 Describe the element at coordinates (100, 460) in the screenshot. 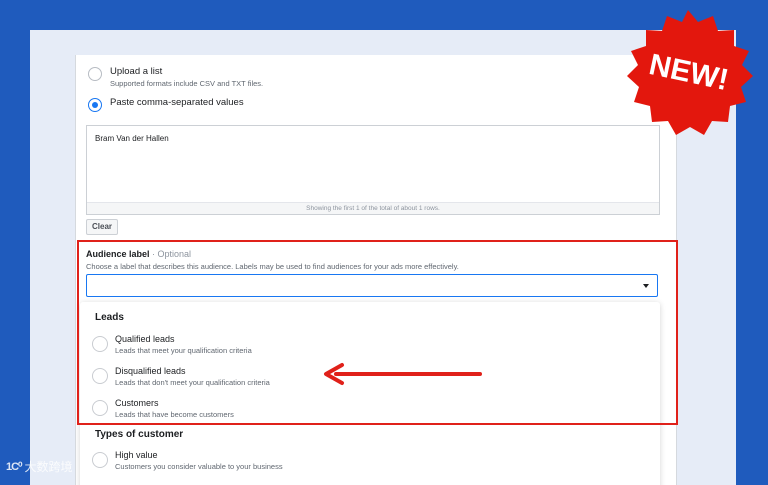

I see `high-value-radio` at that location.